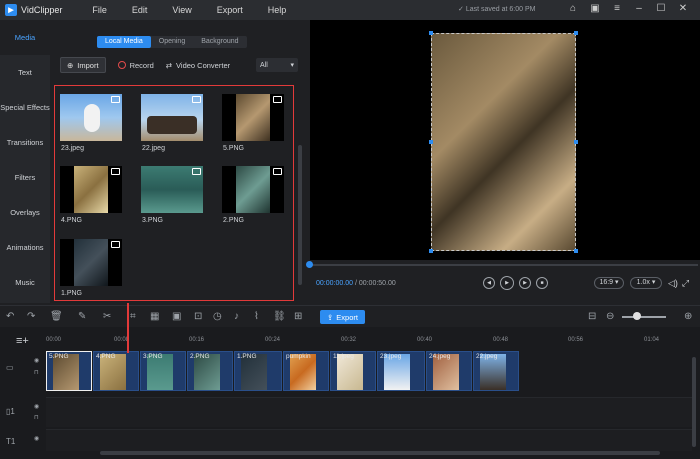 The width and height of the screenshot is (700, 459). I want to click on detach-audio-icon: ⌇, so click(256, 316).